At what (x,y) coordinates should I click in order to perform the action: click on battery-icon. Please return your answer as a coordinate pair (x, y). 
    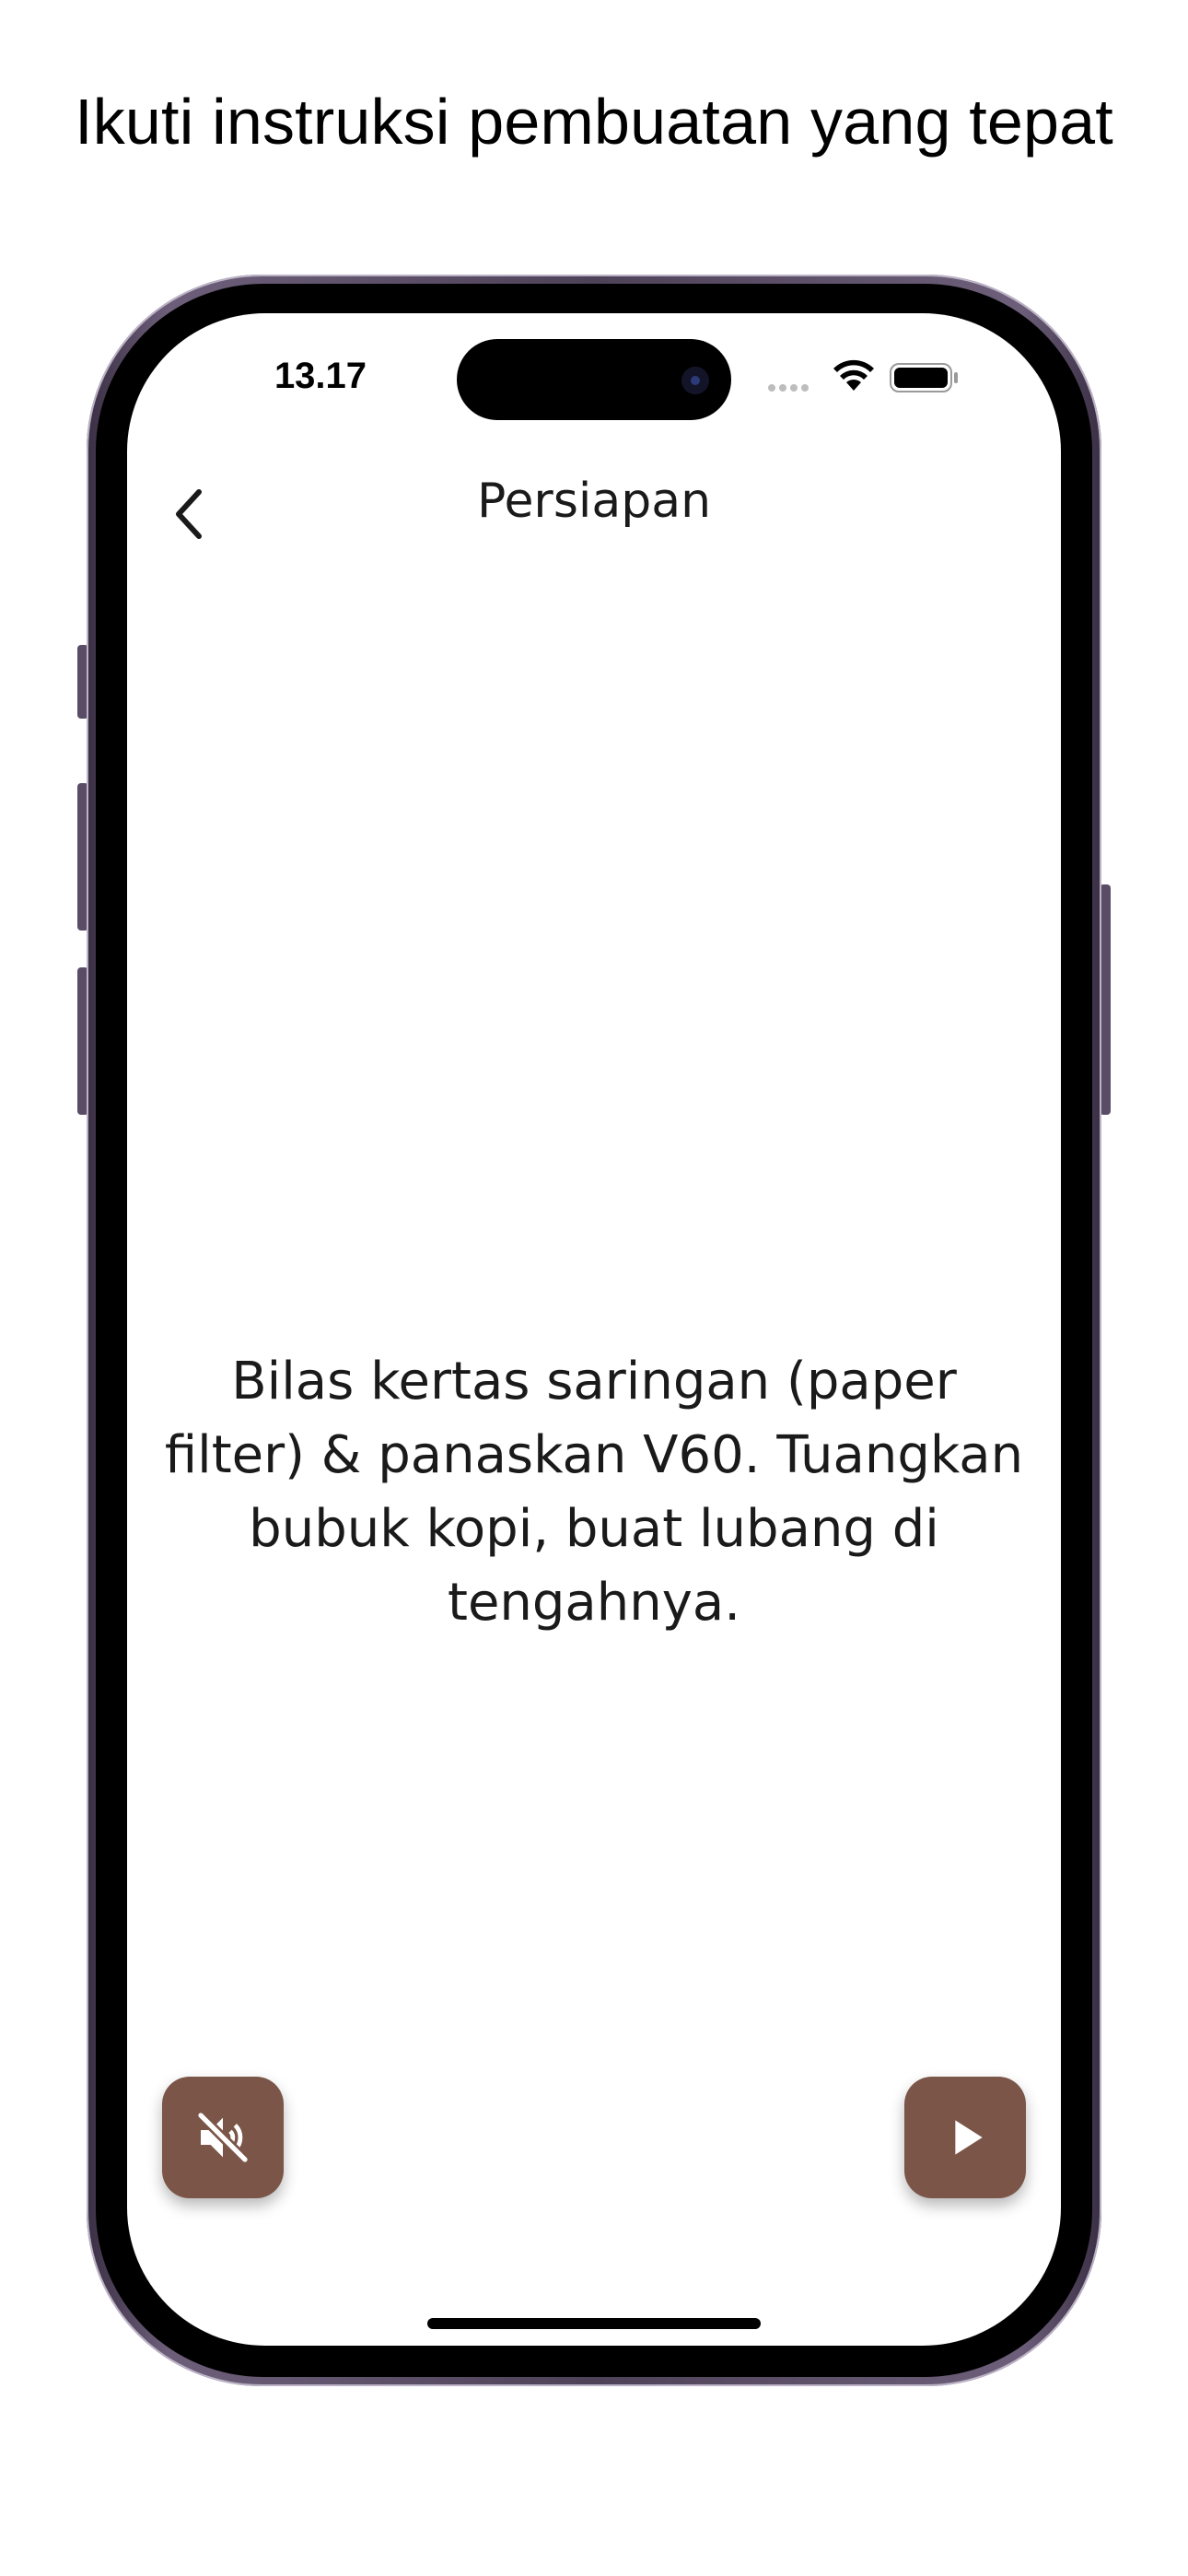
    Looking at the image, I should click on (924, 377).